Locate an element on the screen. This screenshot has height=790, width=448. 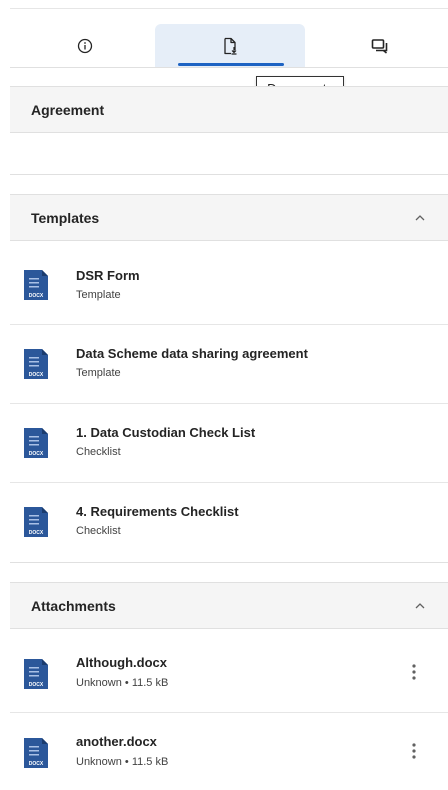
document-icon is located at coordinates (230, 46).